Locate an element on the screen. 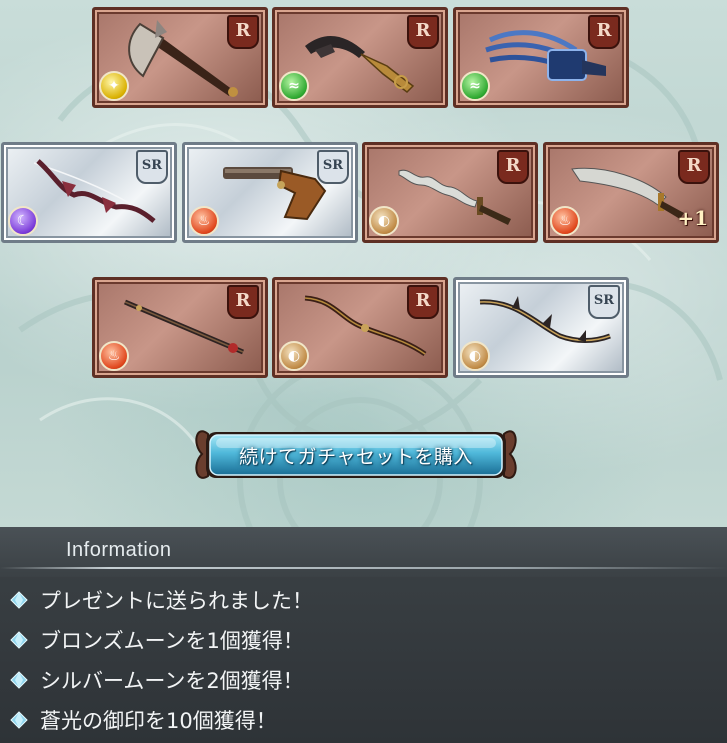  element-light-icon: ✦ is located at coordinates (114, 86).